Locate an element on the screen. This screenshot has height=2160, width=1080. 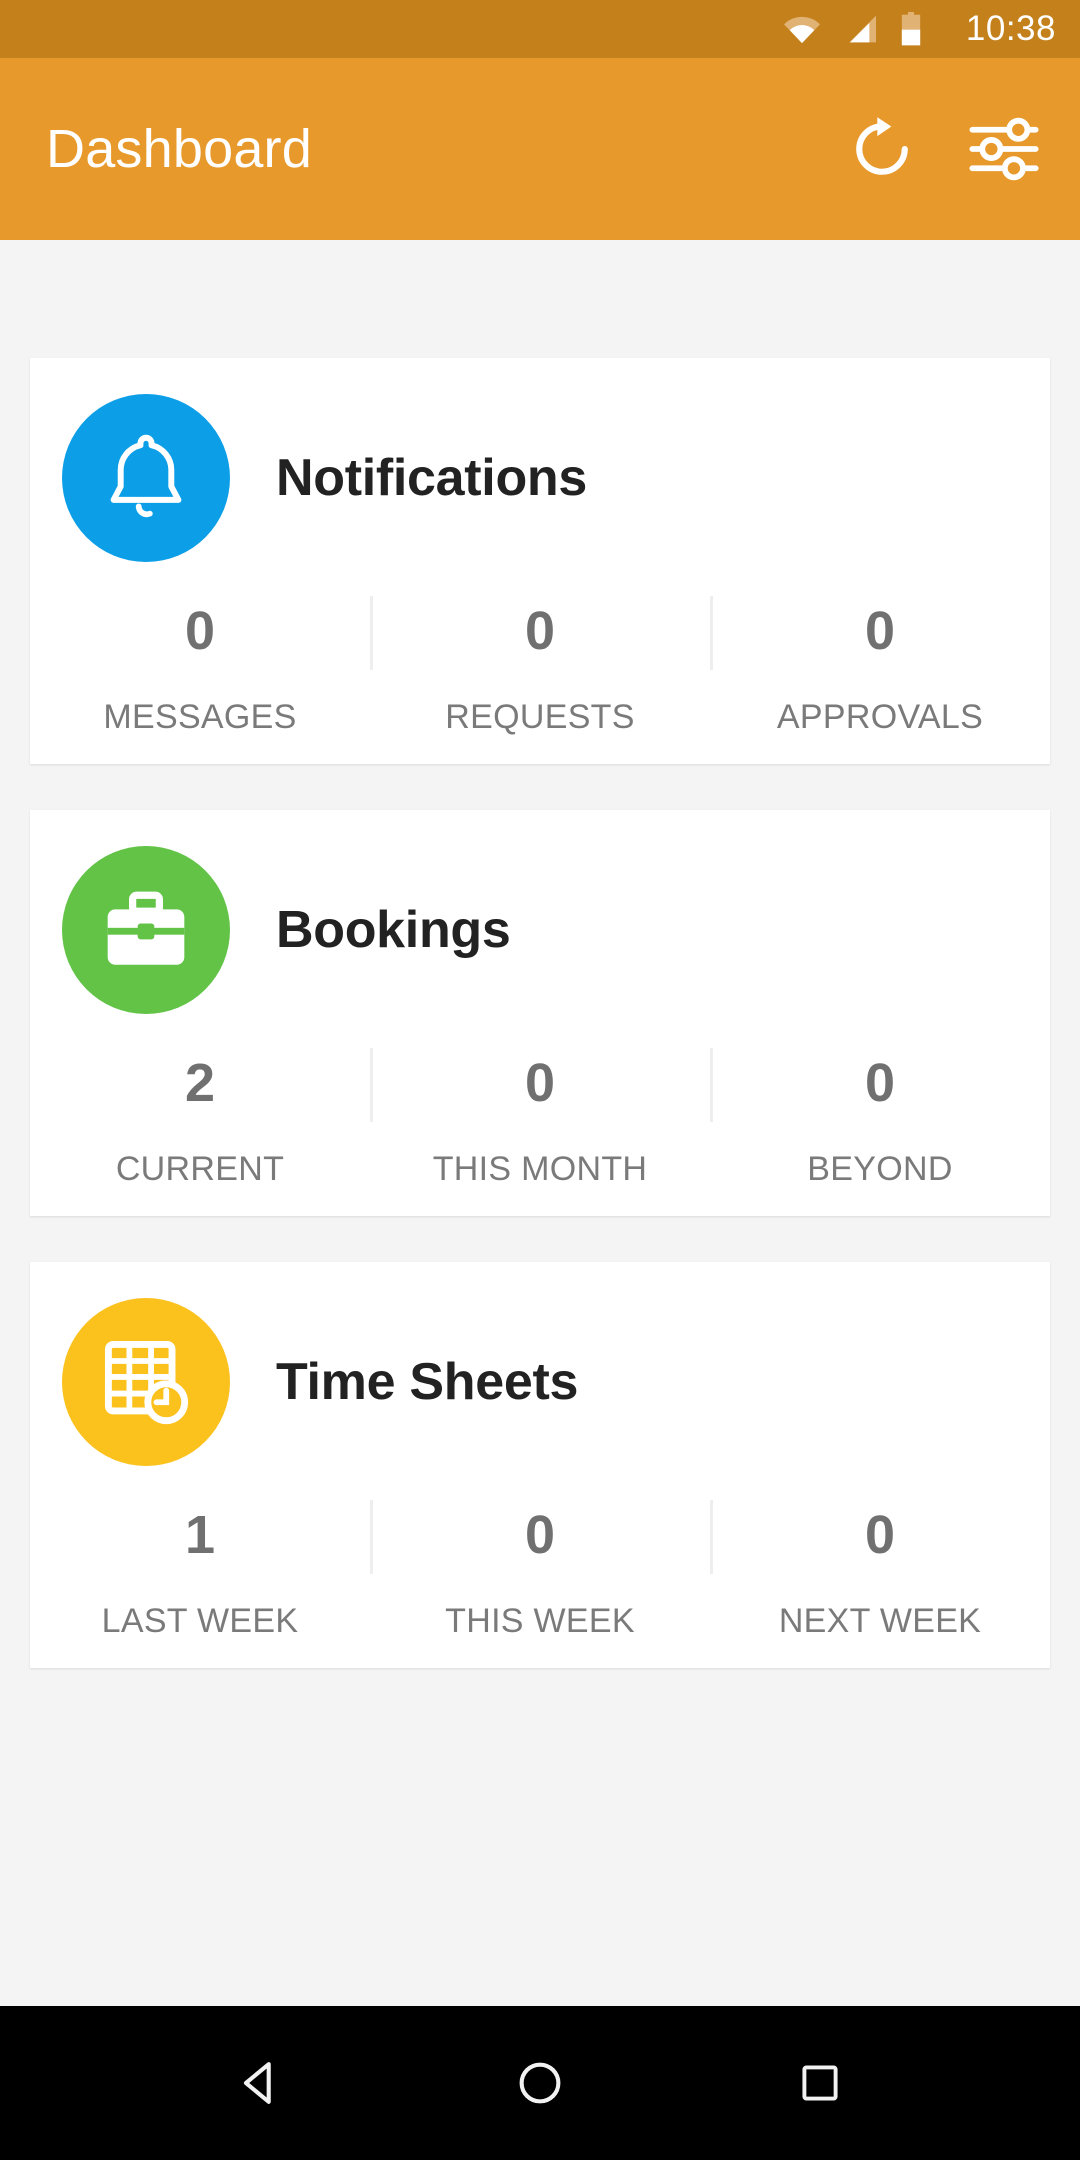
home-circle-icon is located at coordinates (540, 2083).